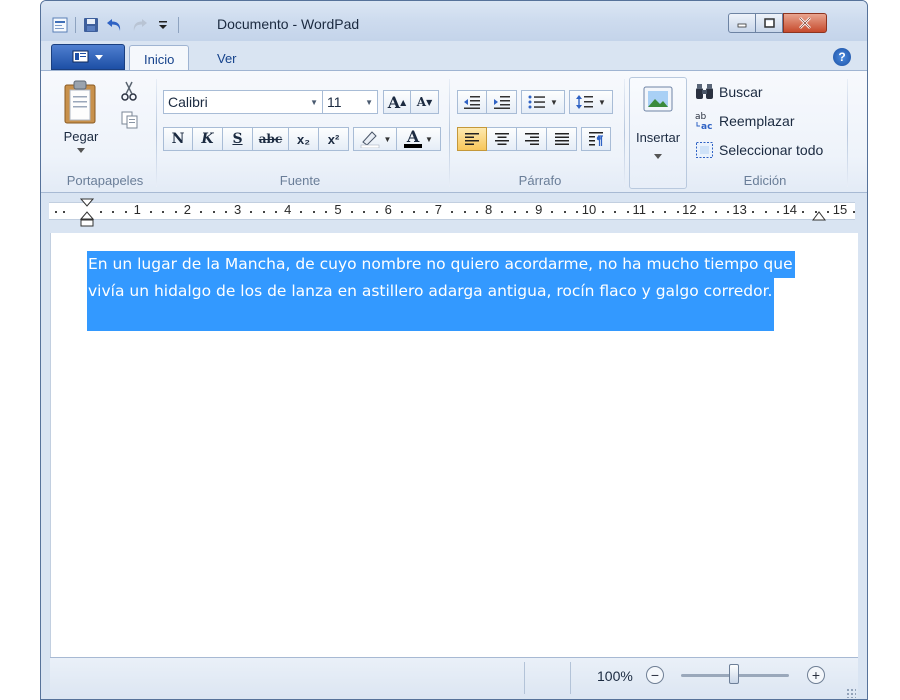 The width and height of the screenshot is (900, 700). I want to click on select-all-button: Seleccionar todo, so click(759, 150).